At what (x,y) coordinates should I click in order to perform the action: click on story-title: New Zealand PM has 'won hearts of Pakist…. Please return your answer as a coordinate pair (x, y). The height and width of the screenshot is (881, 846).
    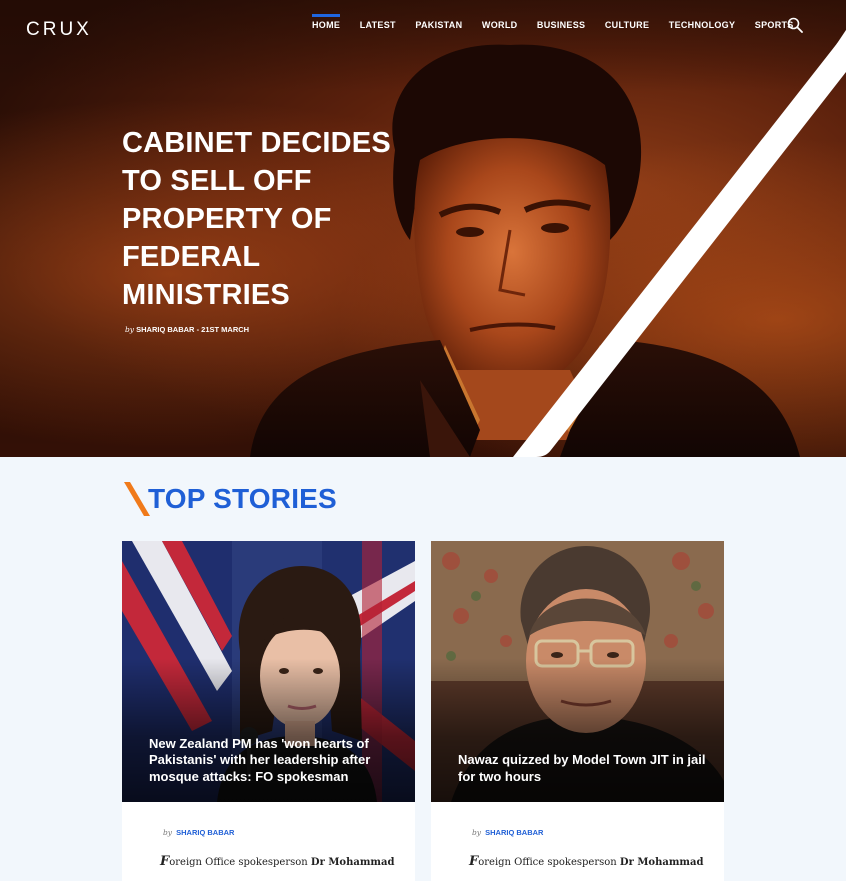
    Looking at the image, I should click on (273, 761).